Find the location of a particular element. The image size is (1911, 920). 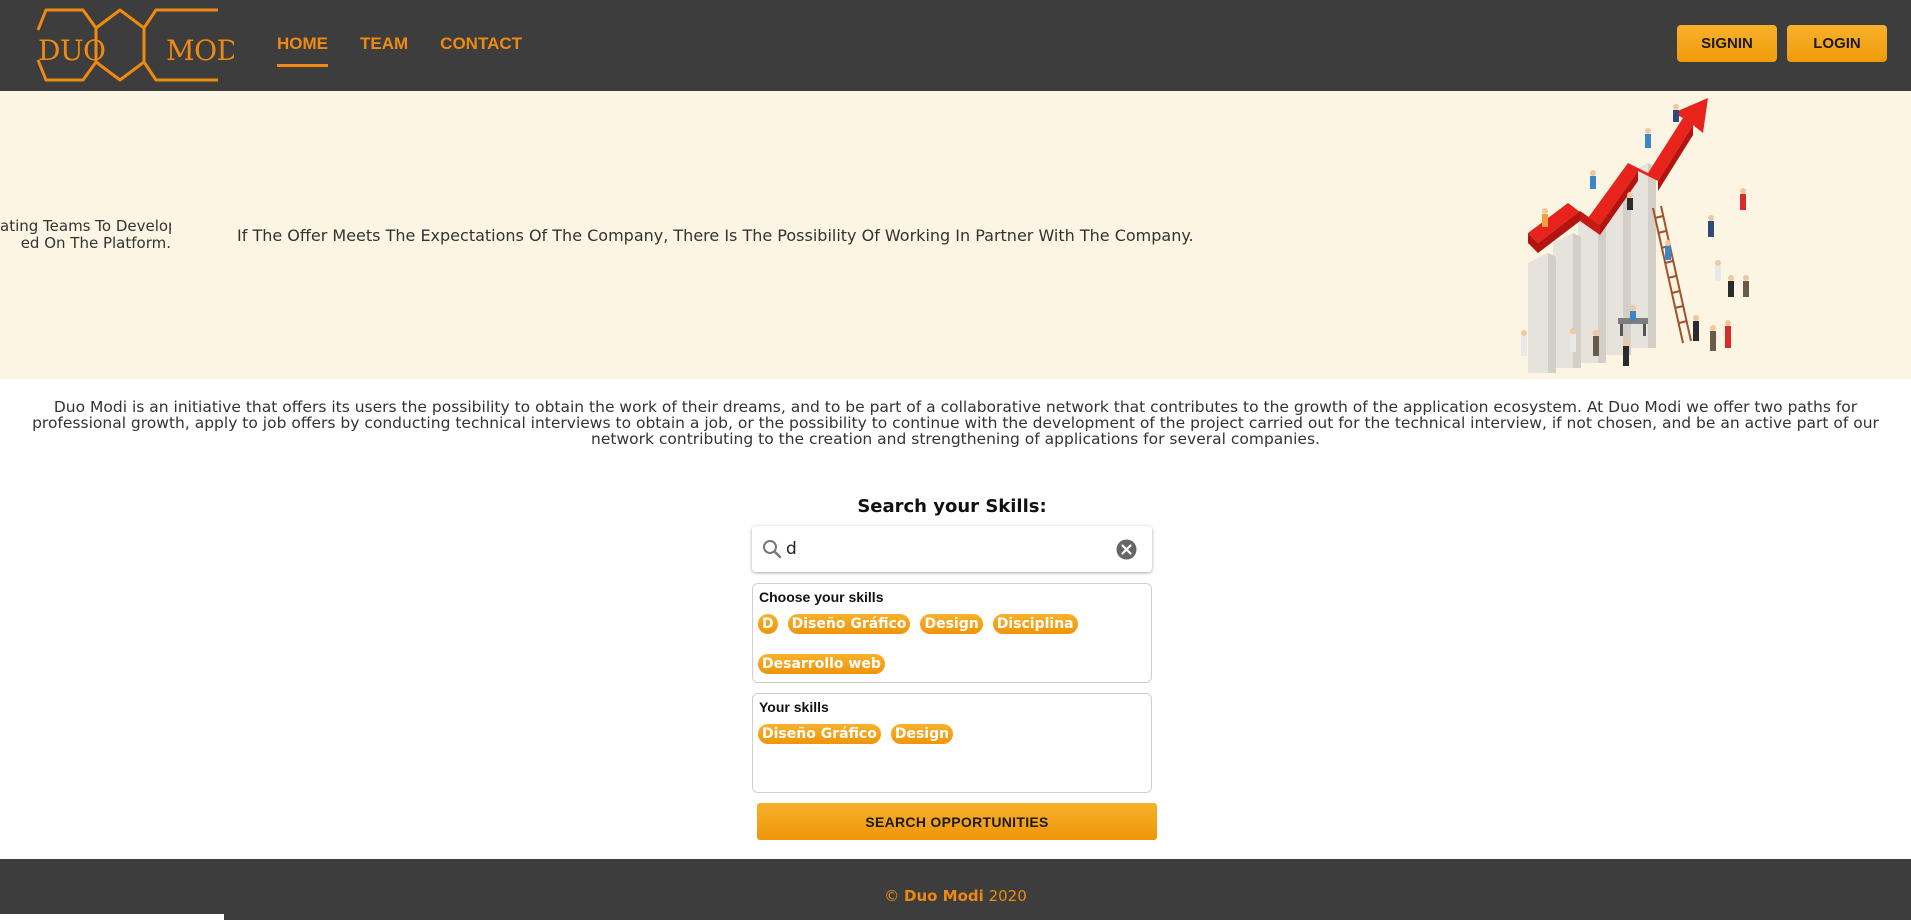

signin-button: SIGNIN is located at coordinates (1727, 43).